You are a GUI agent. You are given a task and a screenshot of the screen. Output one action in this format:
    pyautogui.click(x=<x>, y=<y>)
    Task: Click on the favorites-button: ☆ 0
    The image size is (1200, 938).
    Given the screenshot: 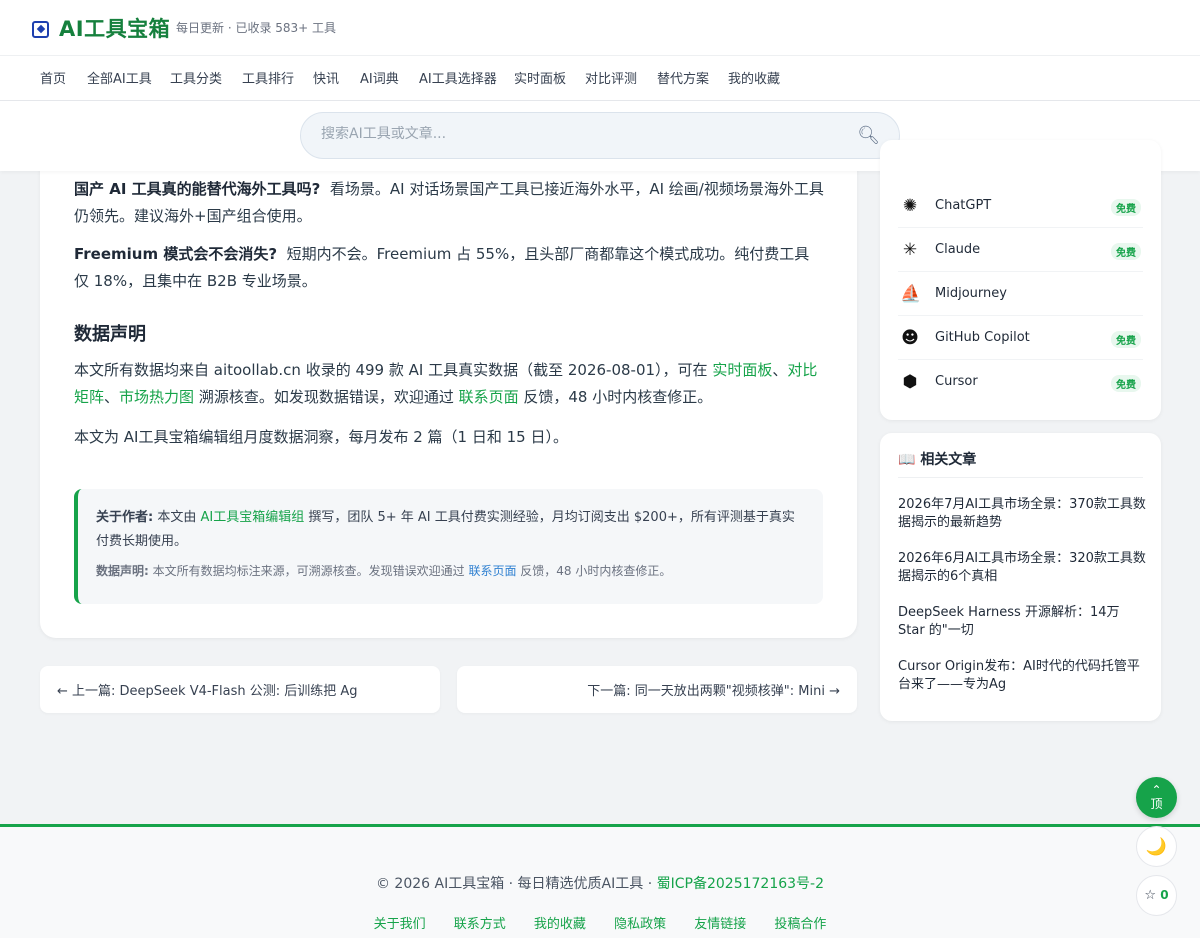 What is the action you would take?
    pyautogui.click(x=1156, y=895)
    